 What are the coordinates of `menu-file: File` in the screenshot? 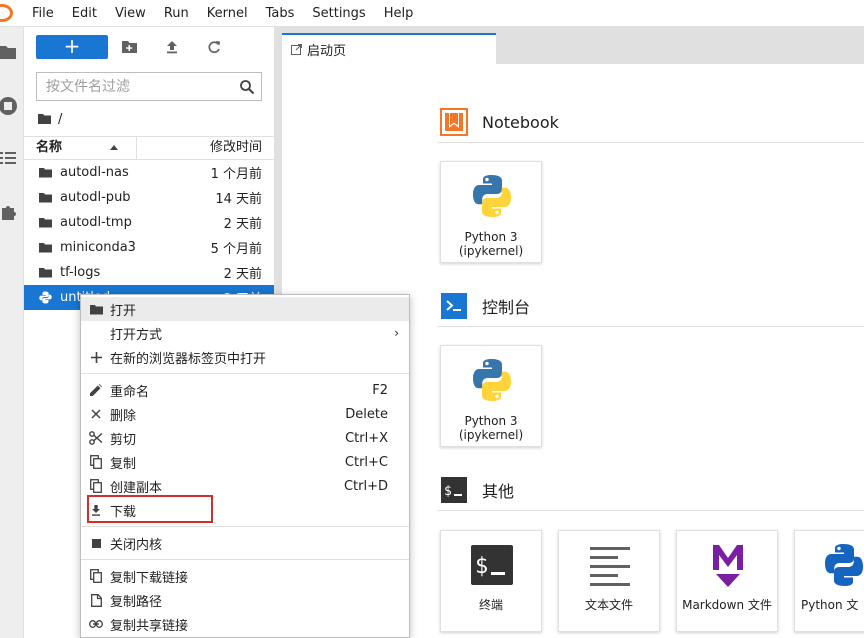 It's located at (41, 13).